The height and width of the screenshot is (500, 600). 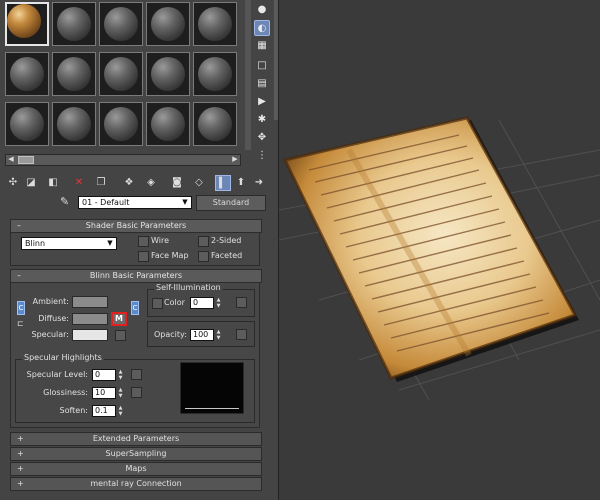 I want to click on glossiness-map-button, so click(x=136, y=392).